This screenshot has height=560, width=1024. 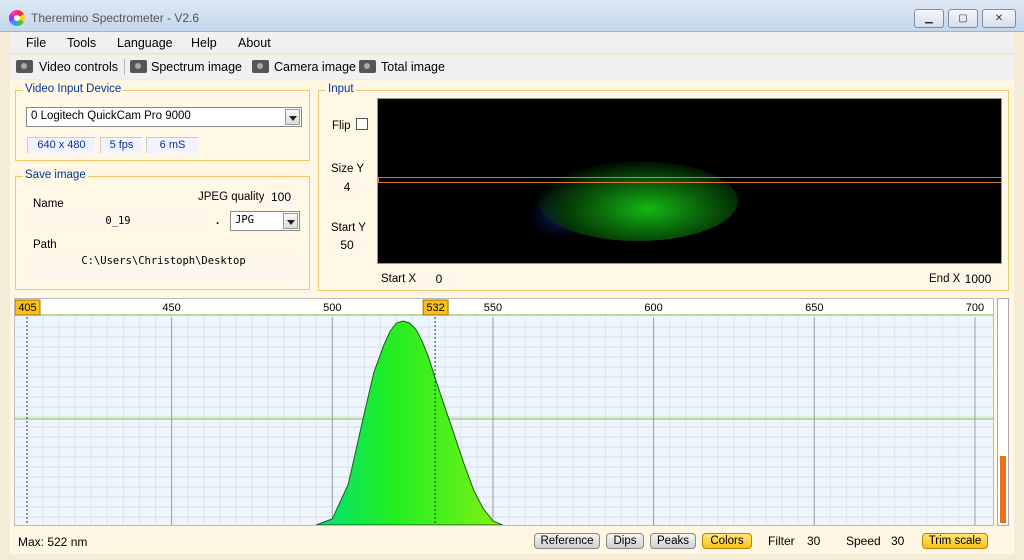 I want to click on video-controls-button: Video controls, so click(x=78, y=67).